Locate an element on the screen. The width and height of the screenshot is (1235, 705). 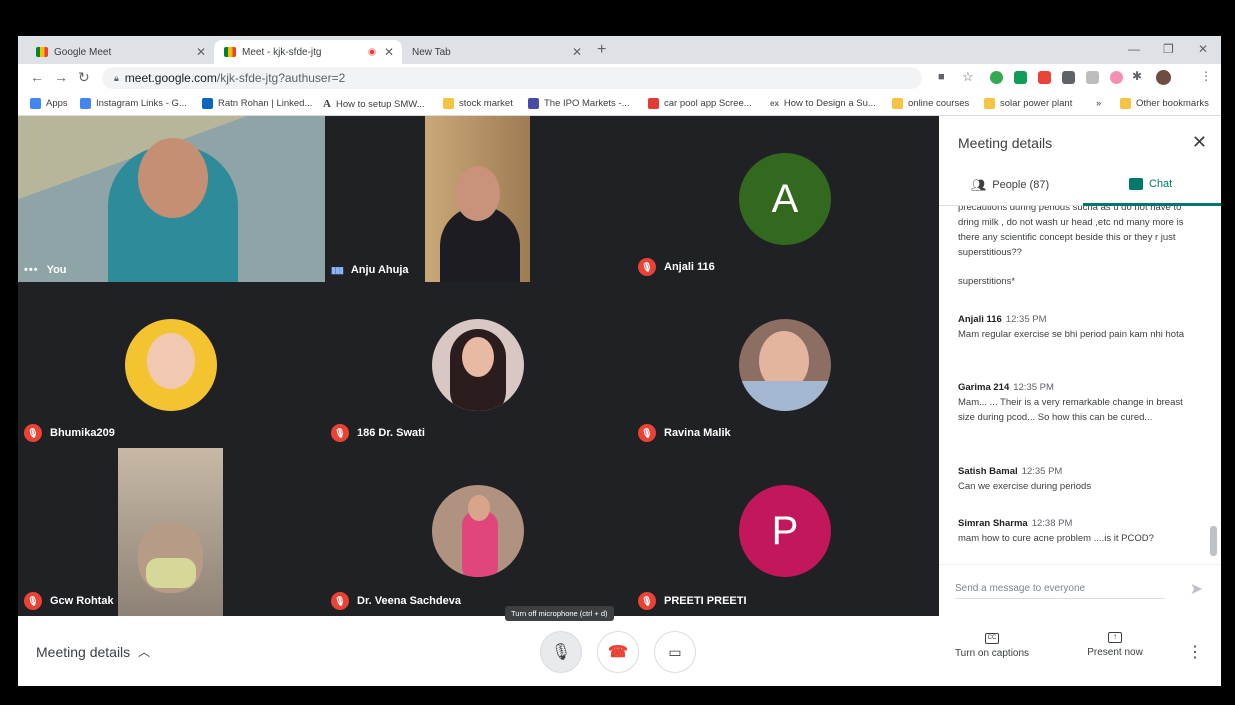
speaking-indicator-icon: ▮▮▮ is located at coordinates (337, 269).